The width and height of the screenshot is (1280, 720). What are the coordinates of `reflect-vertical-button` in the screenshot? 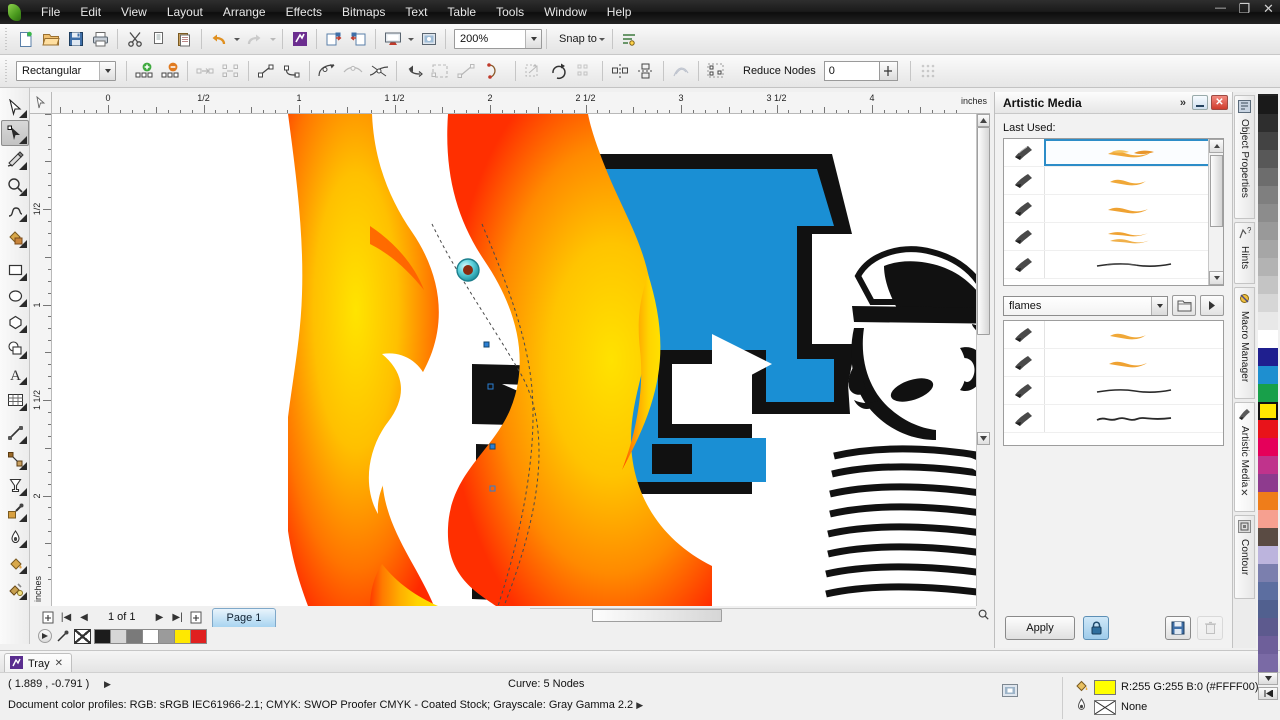 It's located at (646, 71).